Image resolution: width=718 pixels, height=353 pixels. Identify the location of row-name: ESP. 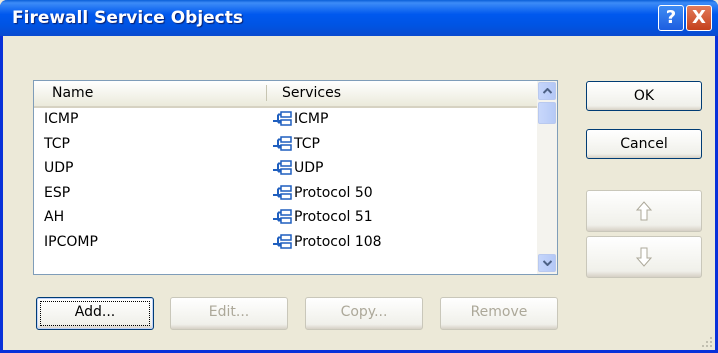
(57, 192).